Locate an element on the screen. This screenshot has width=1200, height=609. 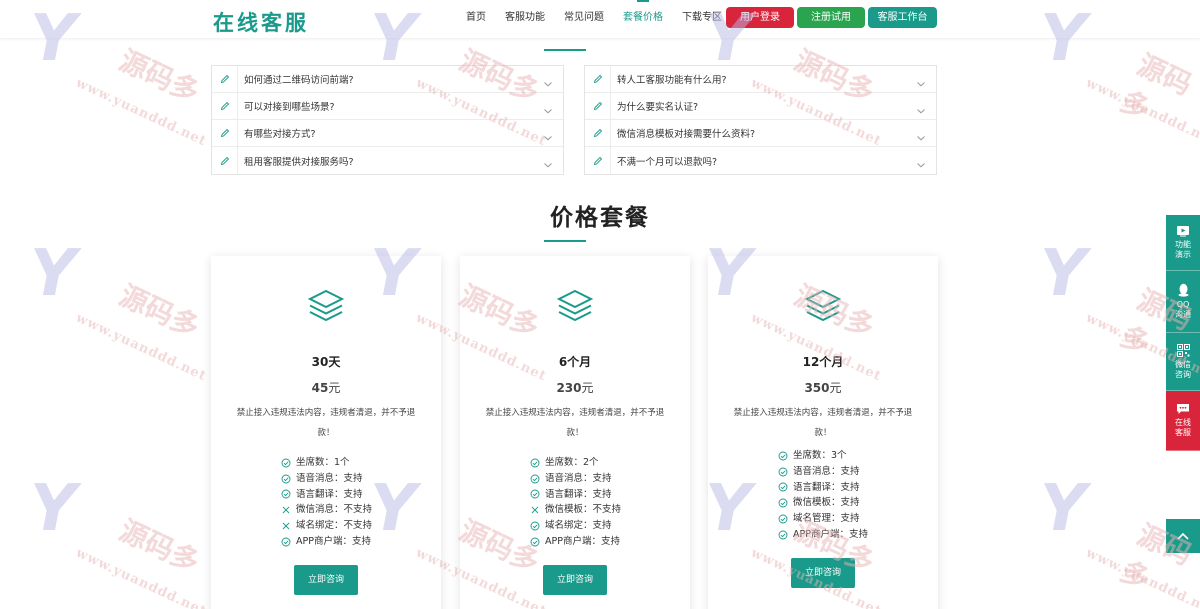
chat-icon is located at coordinates (1183, 409).